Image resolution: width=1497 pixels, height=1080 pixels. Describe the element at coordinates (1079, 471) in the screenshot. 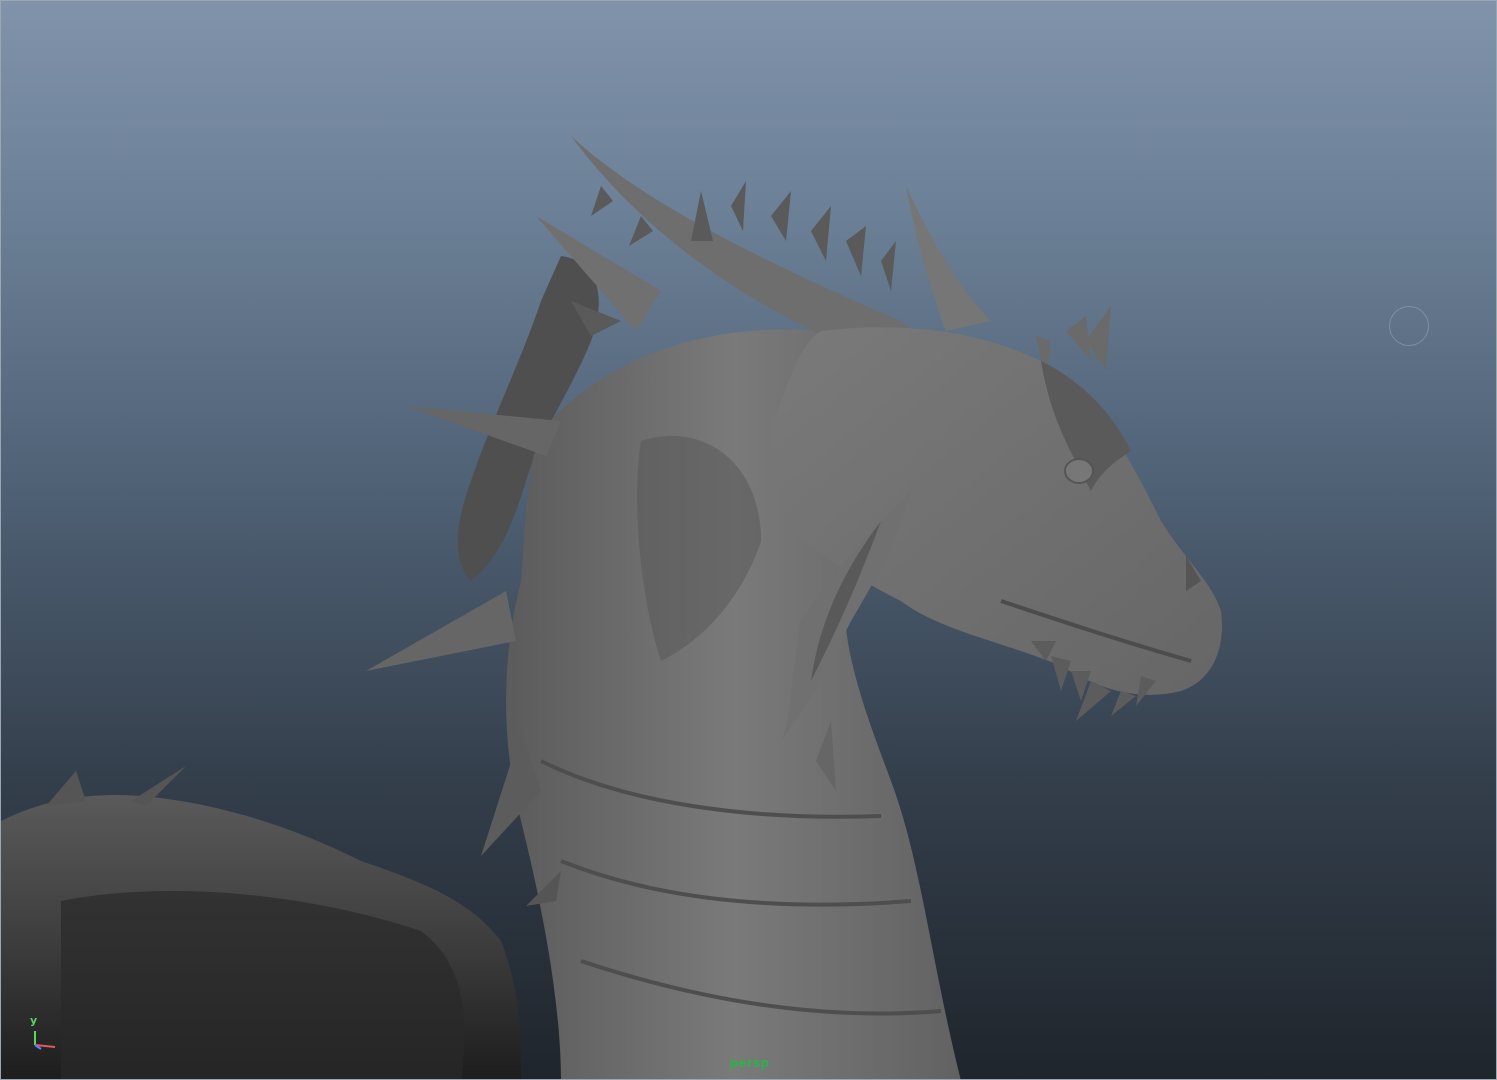

I see `eye` at that location.